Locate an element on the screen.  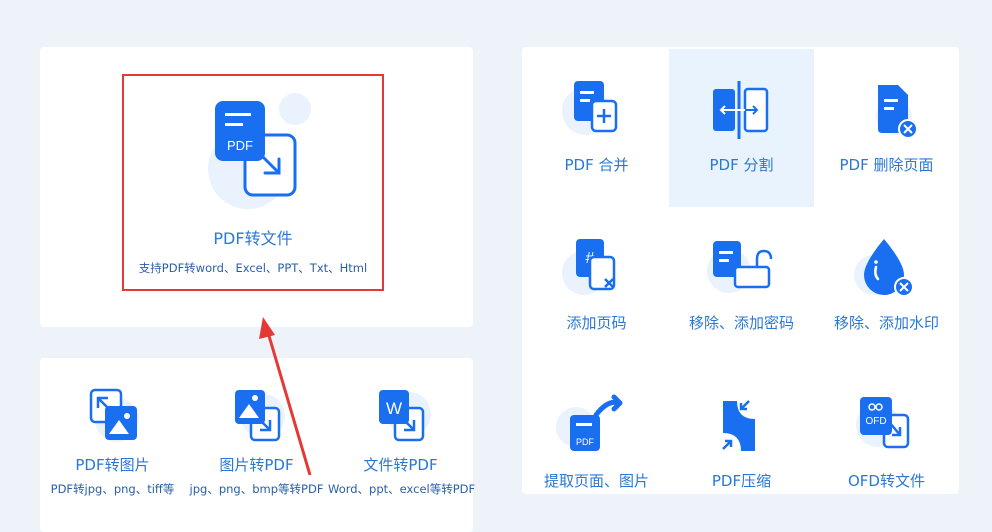
annotation-arrow-icon is located at coordinates (285, 396).